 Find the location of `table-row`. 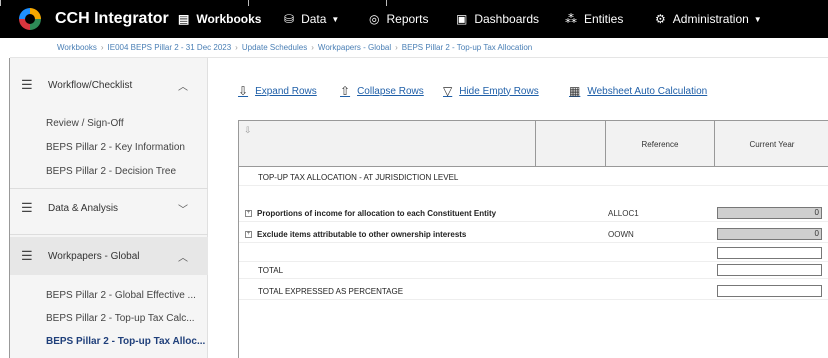

table-row is located at coordinates (533, 253).